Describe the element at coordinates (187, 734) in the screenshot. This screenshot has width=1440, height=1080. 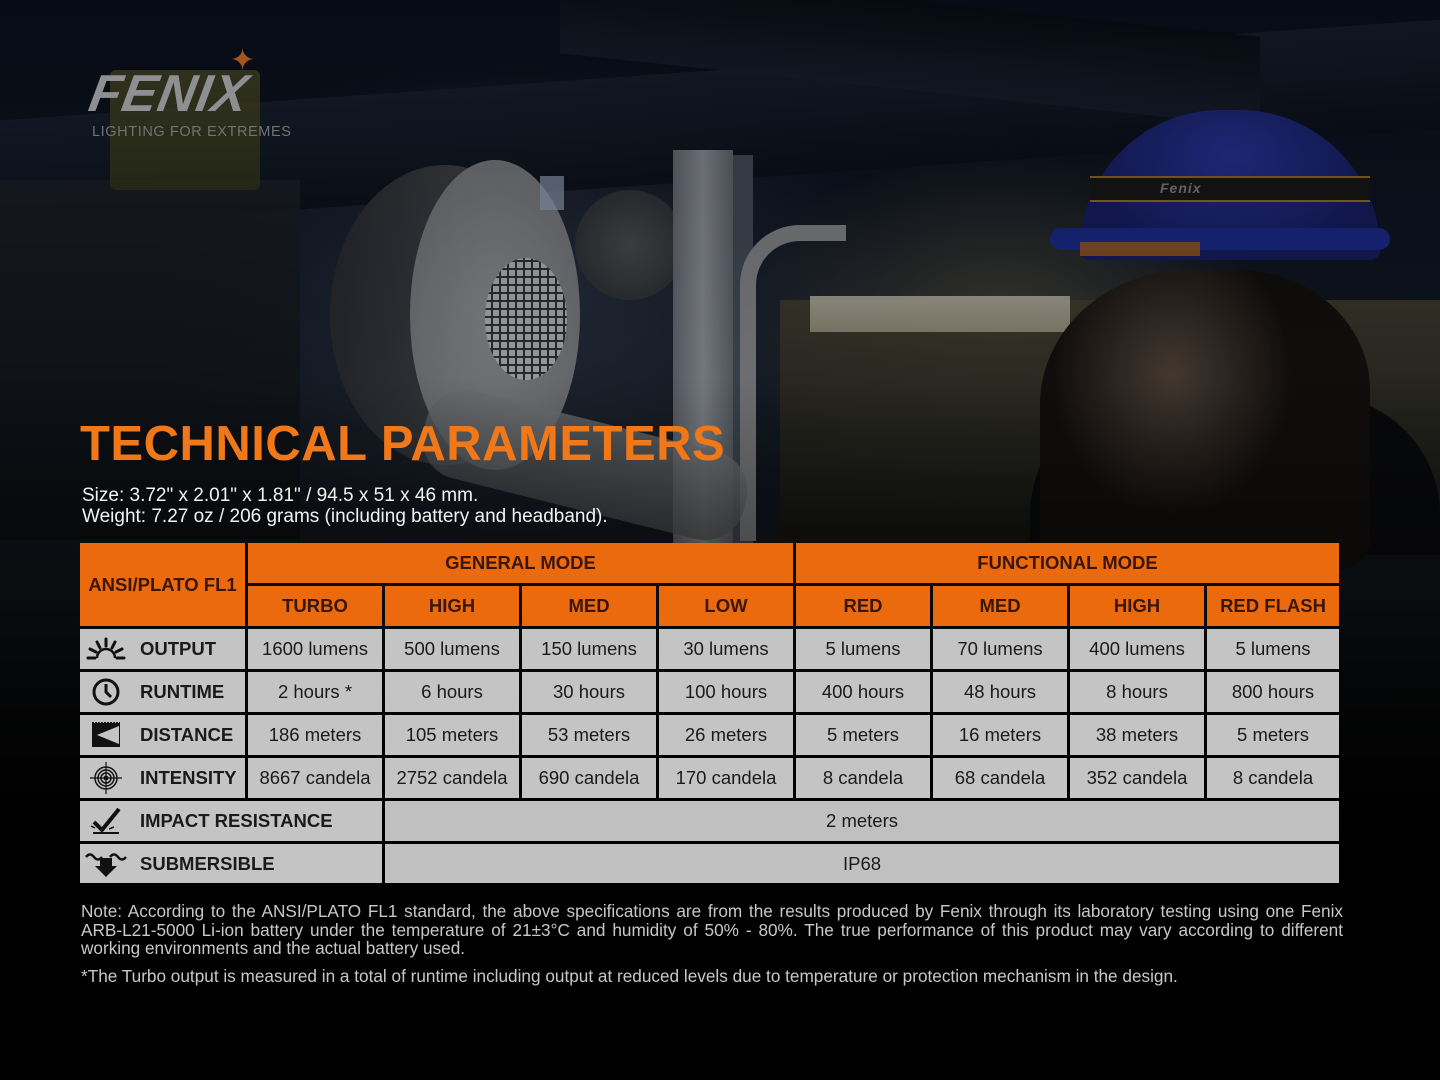
I see `row-label-text: DISTANCE` at that location.